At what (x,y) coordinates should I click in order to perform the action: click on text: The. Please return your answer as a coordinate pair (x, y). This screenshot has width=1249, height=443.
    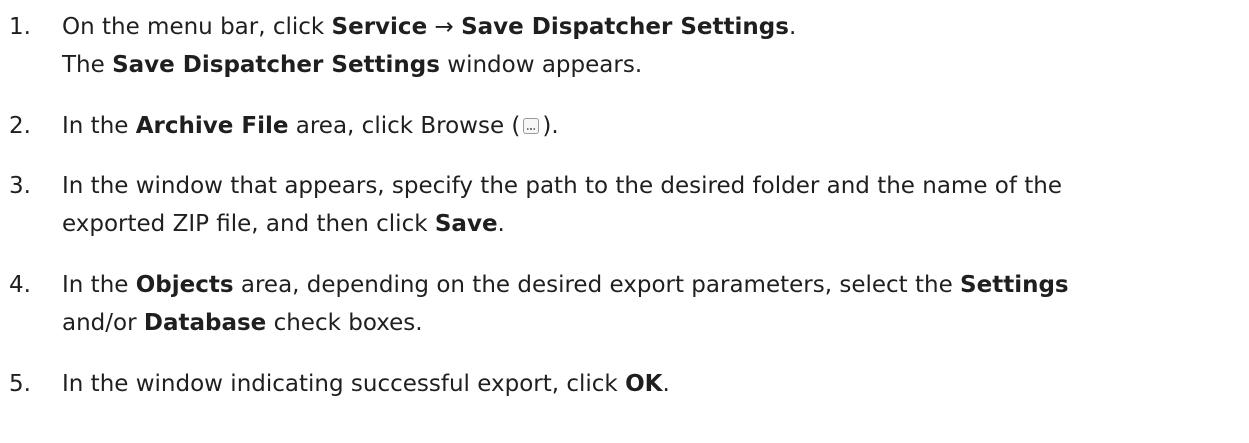
    Looking at the image, I should click on (87, 65).